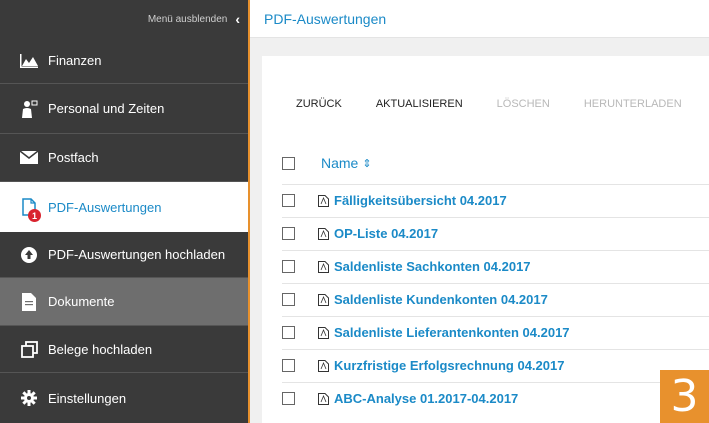 Image resolution: width=709 pixels, height=423 pixels. What do you see at coordinates (319, 104) in the screenshot?
I see `back-button: ZURÜCK` at bounding box center [319, 104].